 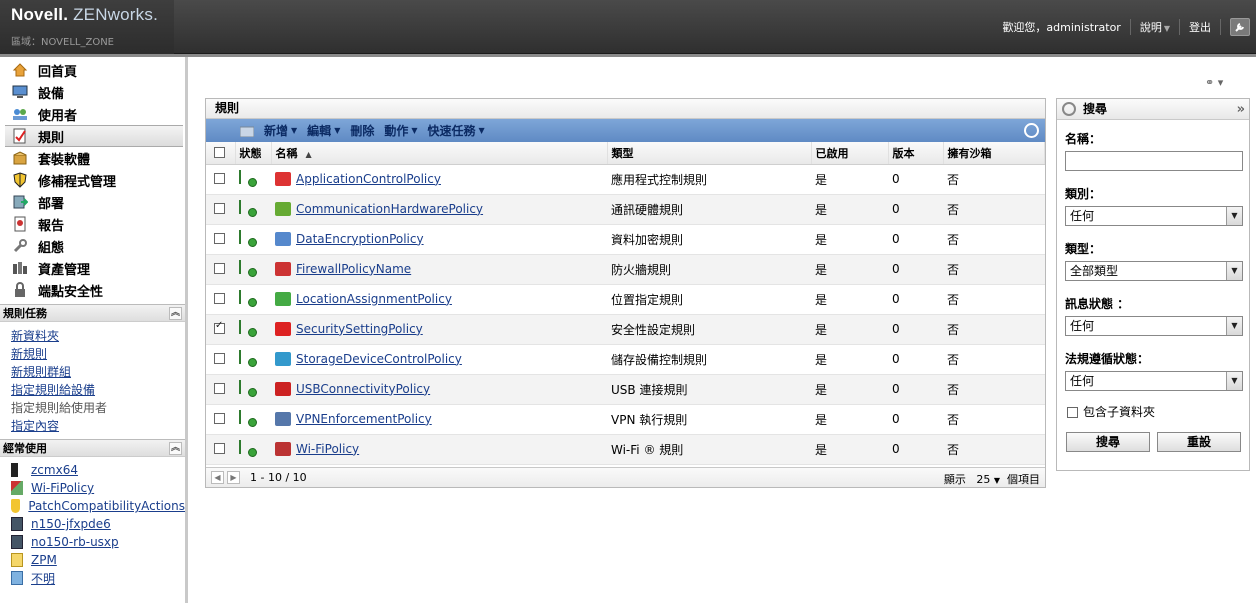 I want to click on nav-item-bundles: 套裝軟體, so click(x=92, y=158).